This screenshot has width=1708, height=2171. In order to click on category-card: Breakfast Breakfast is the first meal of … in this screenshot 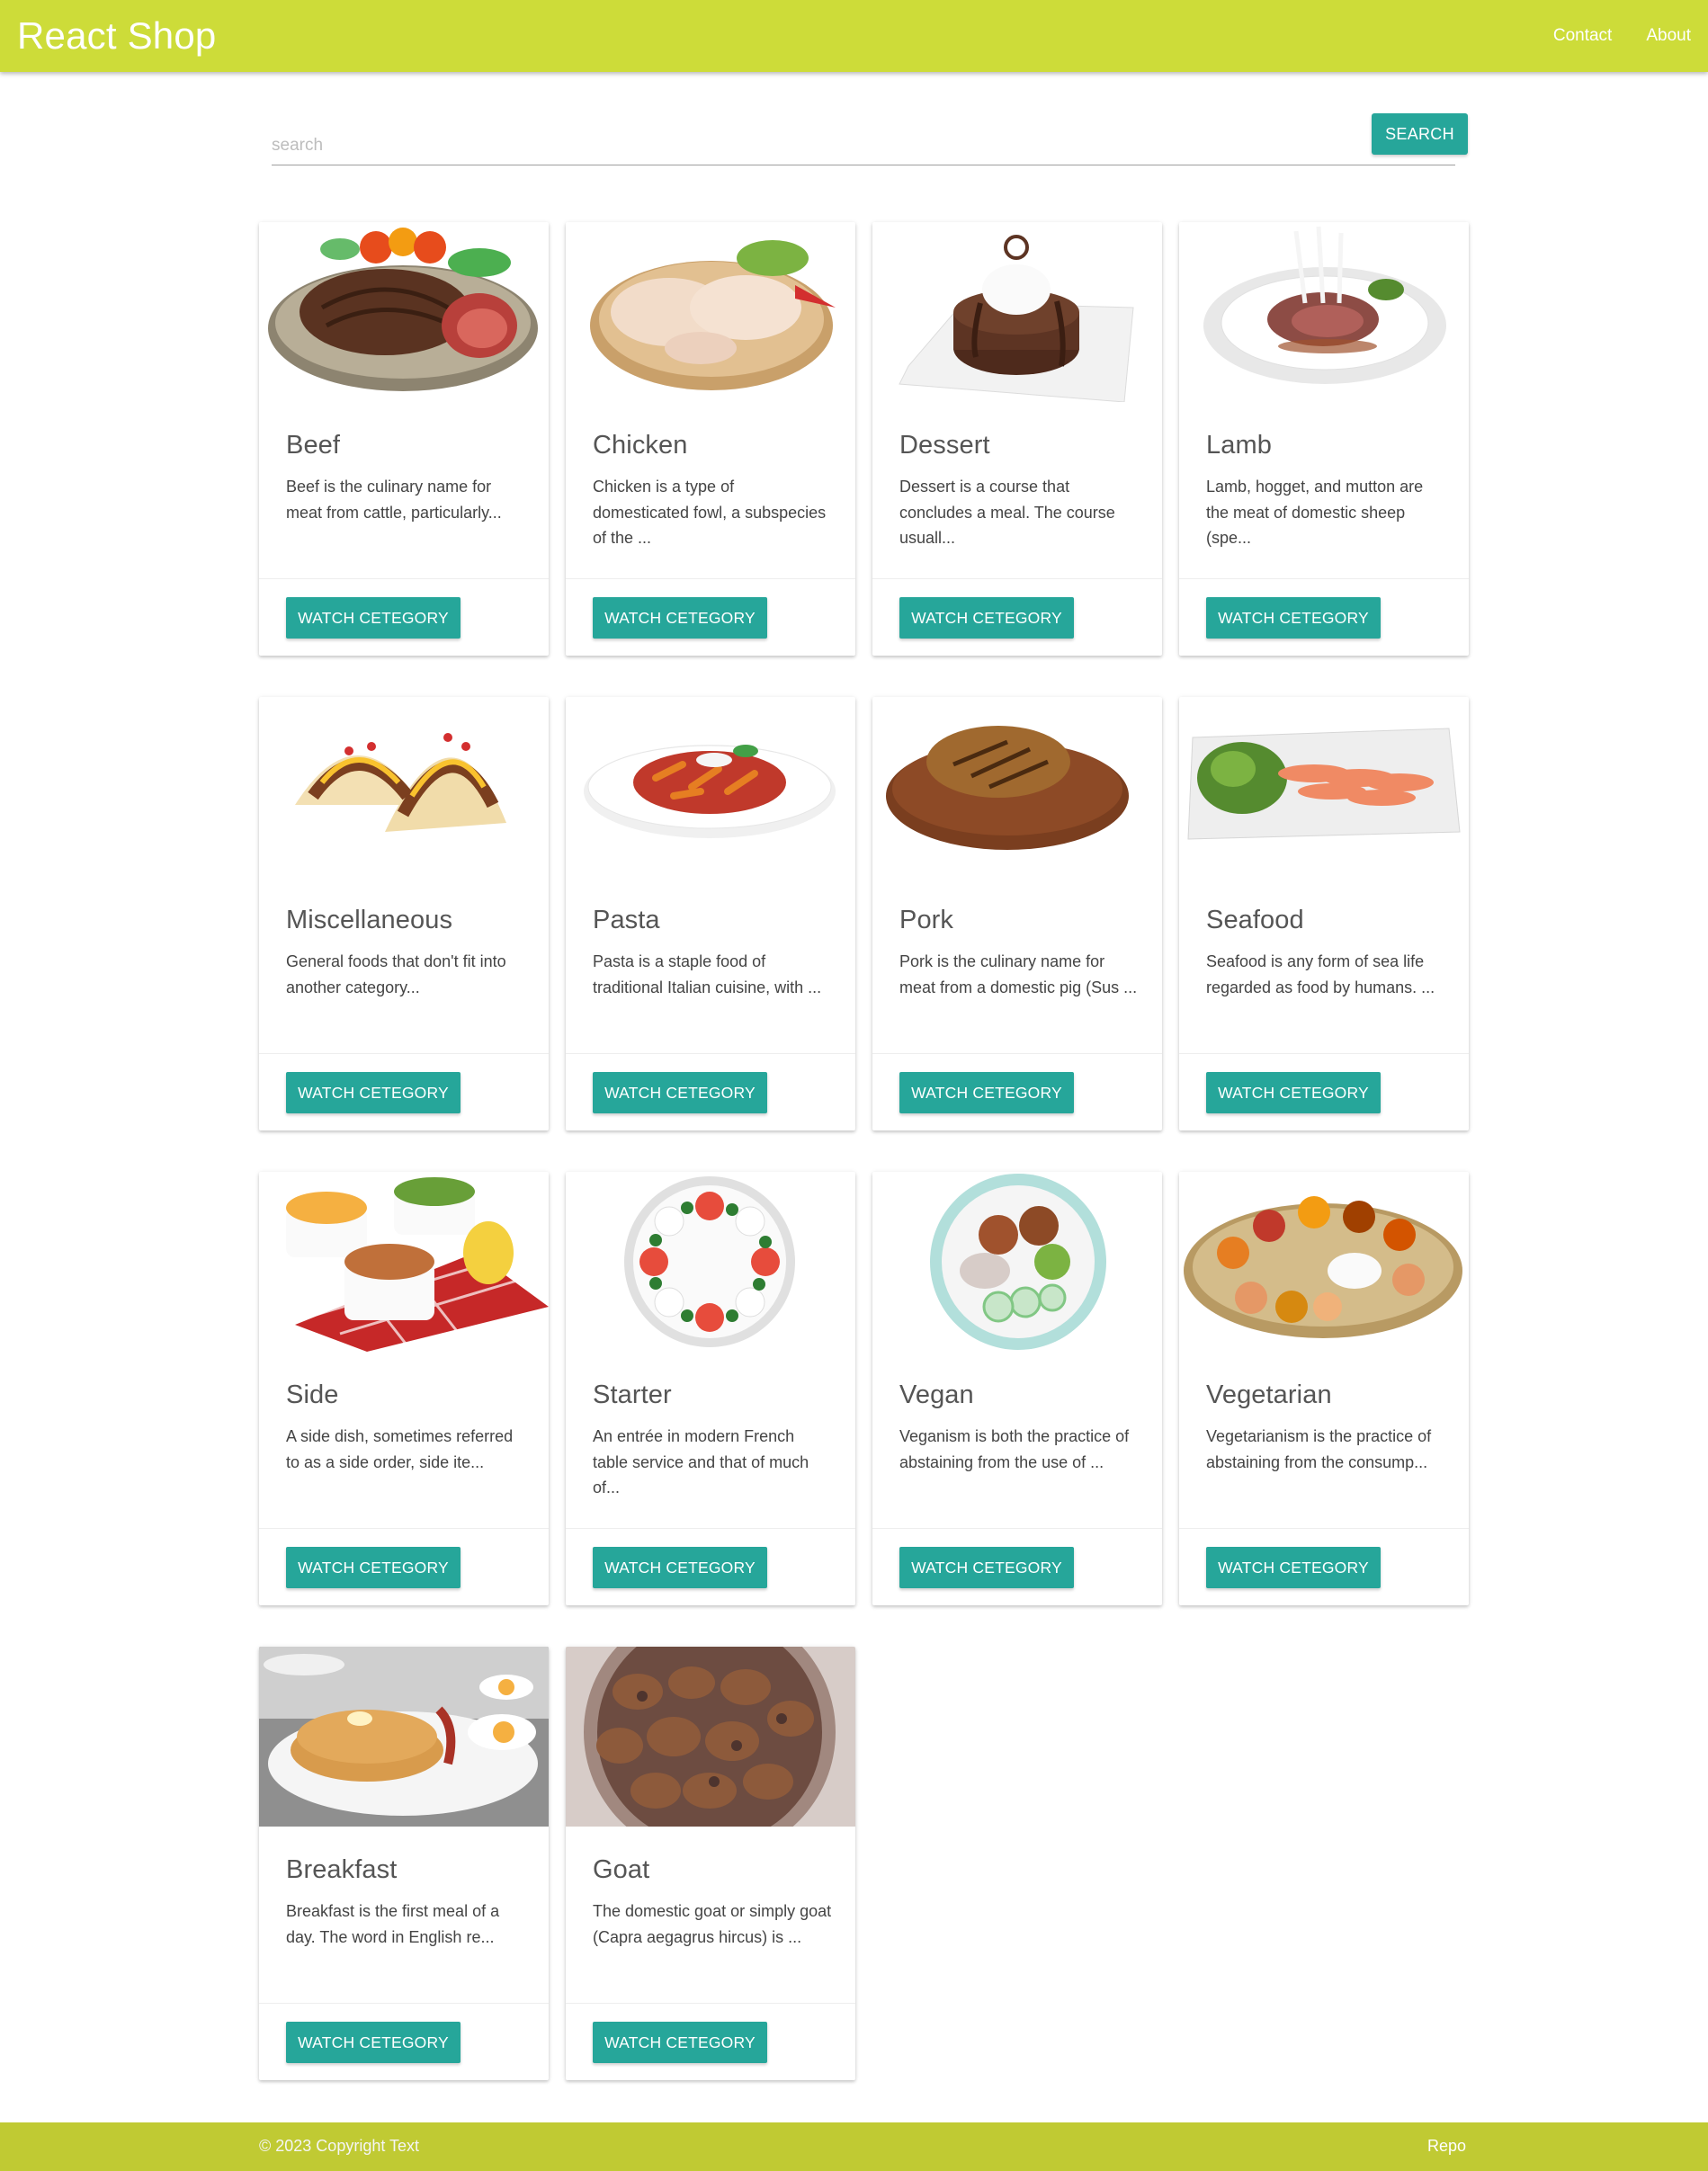, I will do `click(404, 1863)`.